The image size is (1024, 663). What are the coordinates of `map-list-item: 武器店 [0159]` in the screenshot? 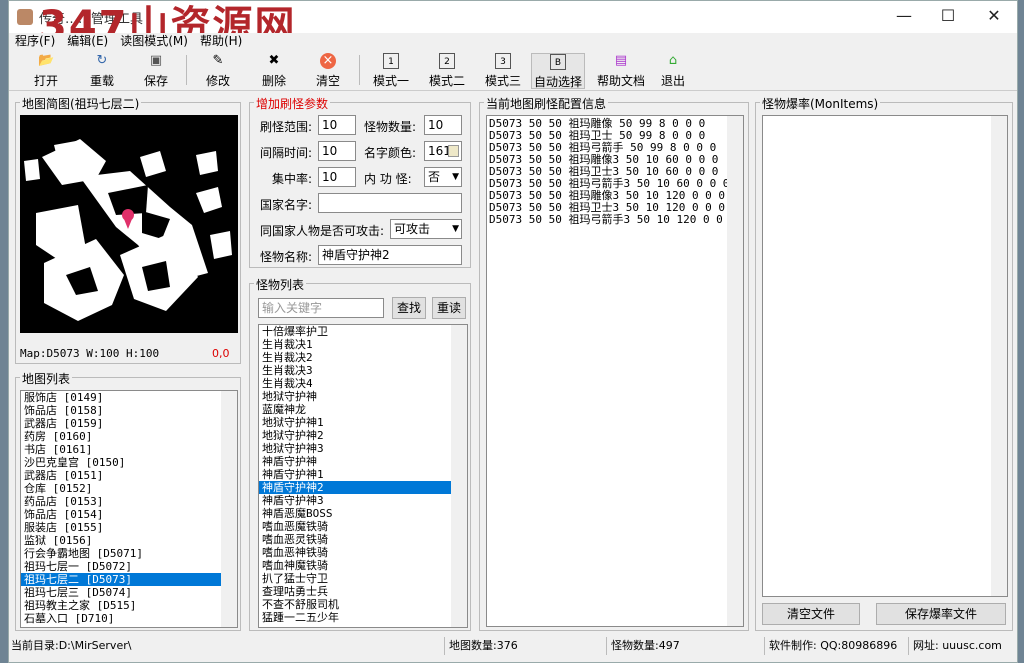 It's located at (129, 423).